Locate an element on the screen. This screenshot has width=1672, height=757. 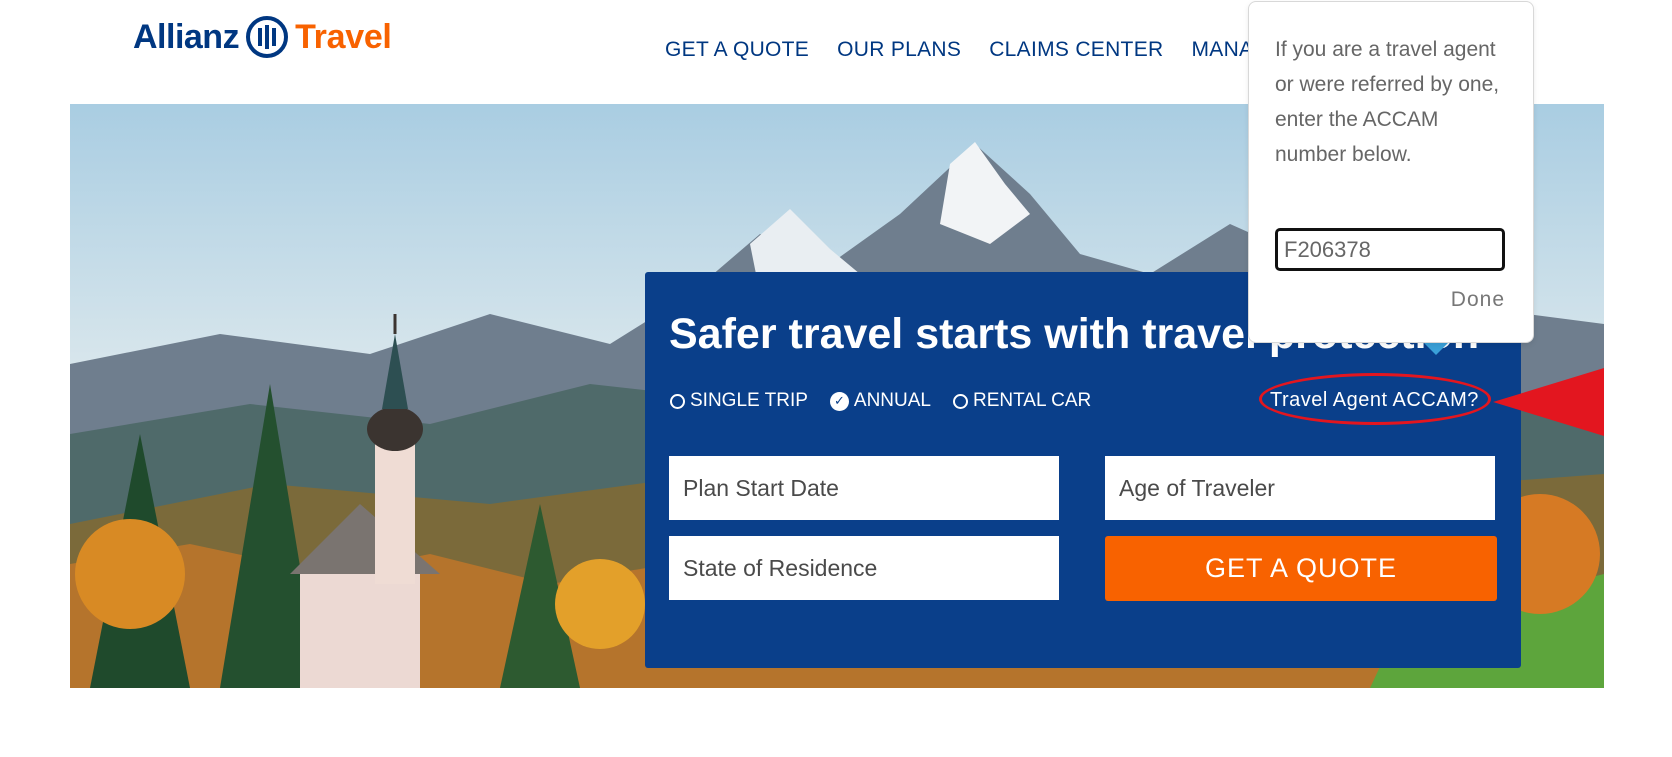
state-of-residence-field is located at coordinates (864, 568).